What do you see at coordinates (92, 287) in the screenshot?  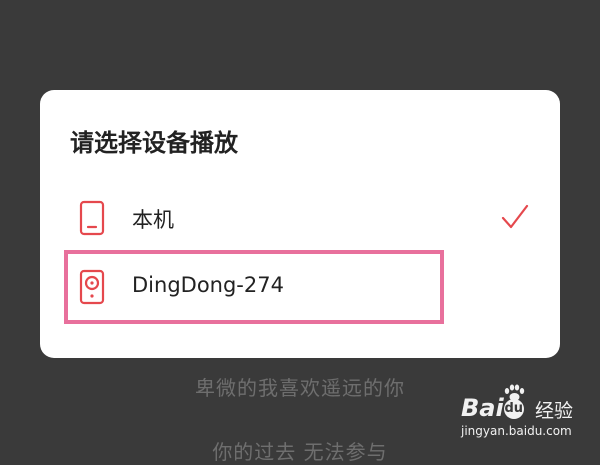 I see `speaker-icon` at bounding box center [92, 287].